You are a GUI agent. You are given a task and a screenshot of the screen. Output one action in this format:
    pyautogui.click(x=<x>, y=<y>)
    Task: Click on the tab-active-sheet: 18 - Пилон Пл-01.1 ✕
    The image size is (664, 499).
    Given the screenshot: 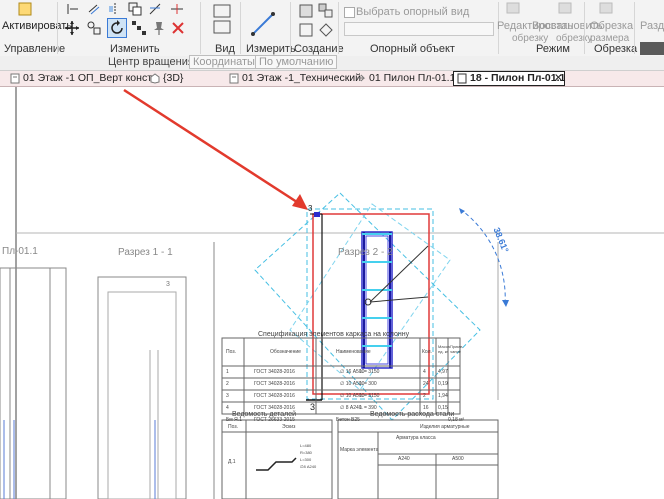 What is the action you would take?
    pyautogui.click(x=509, y=78)
    